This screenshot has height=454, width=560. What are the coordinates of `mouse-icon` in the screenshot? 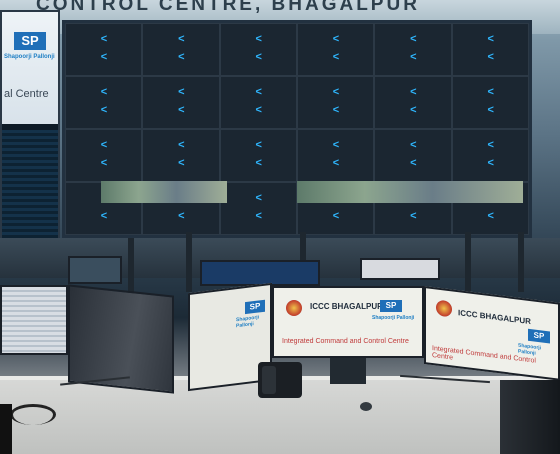 It's located at (366, 406).